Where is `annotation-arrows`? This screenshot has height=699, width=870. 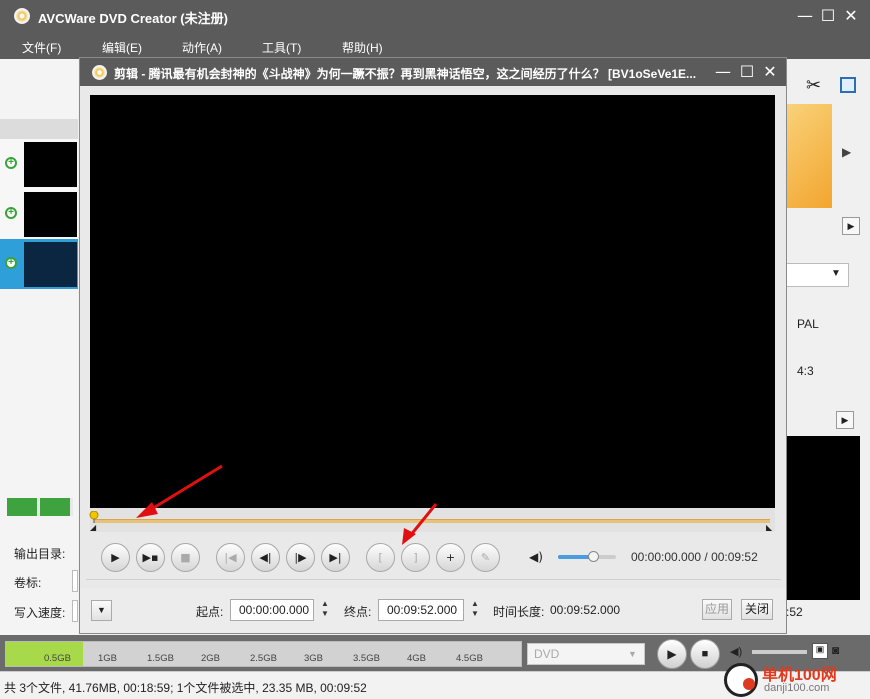 annotation-arrows is located at coordinates (287, 504).